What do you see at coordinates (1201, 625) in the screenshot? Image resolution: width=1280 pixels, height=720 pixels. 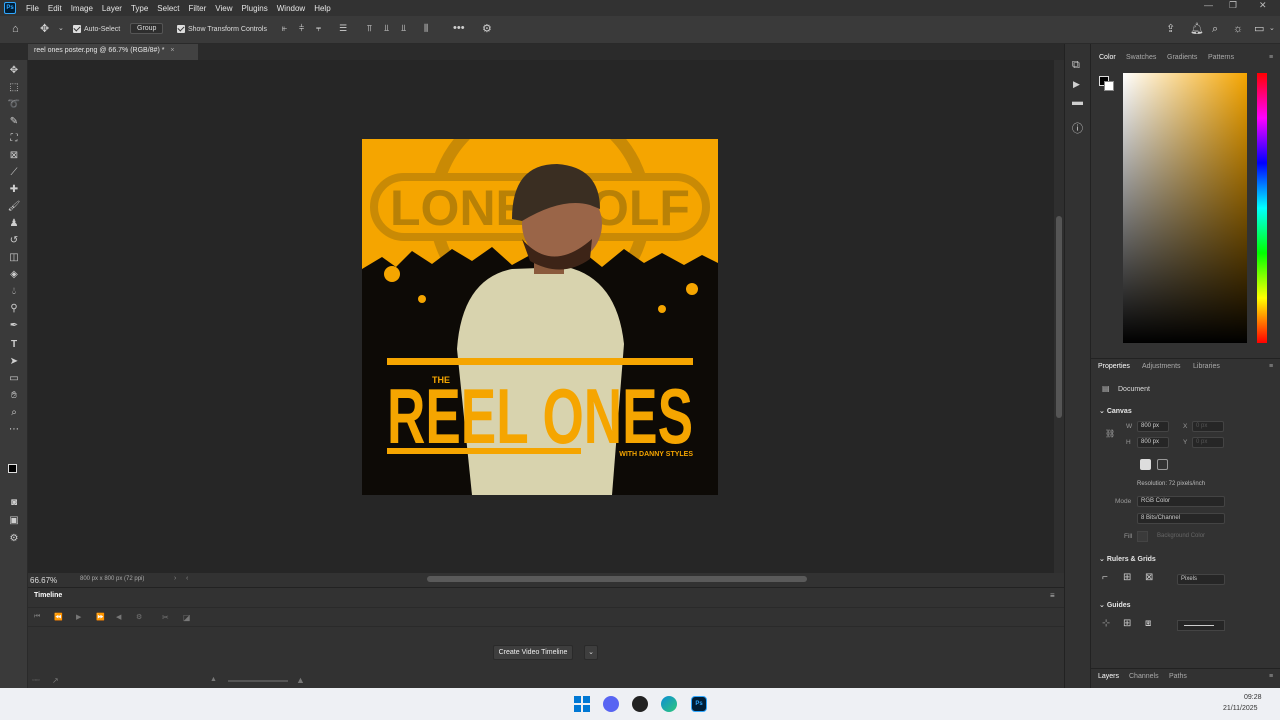 I see `guide-style-dropdown` at bounding box center [1201, 625].